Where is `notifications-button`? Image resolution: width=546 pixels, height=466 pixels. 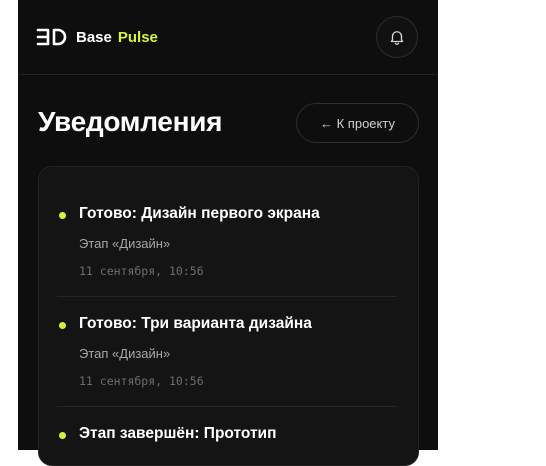
notifications-button is located at coordinates (397, 37).